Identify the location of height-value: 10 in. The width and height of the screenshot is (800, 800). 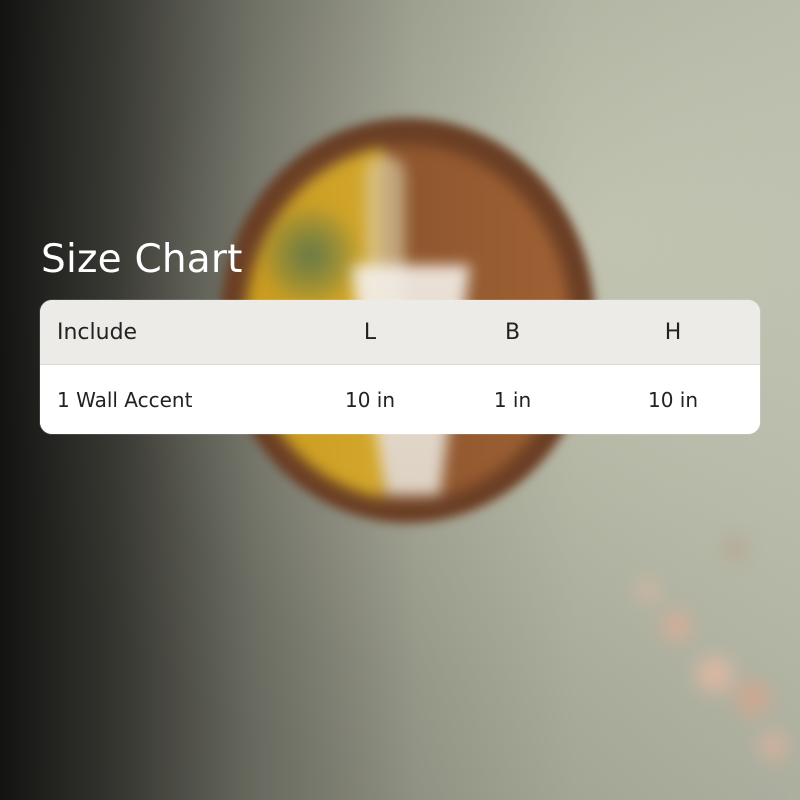
(673, 399).